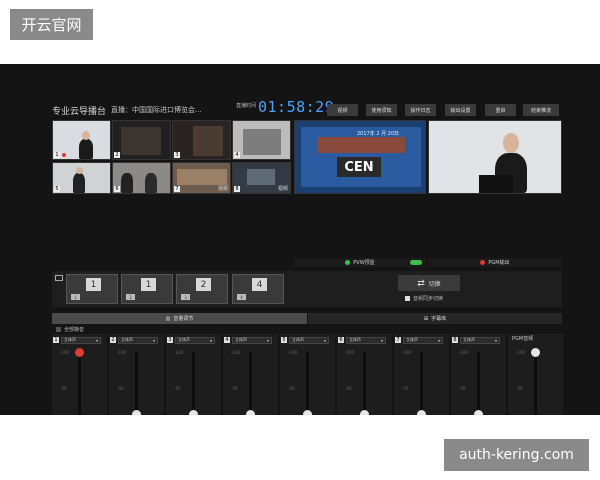  Describe the element at coordinates (424, 298) in the screenshot. I see `audio-sync-checkbox: 音频同步切换` at that location.